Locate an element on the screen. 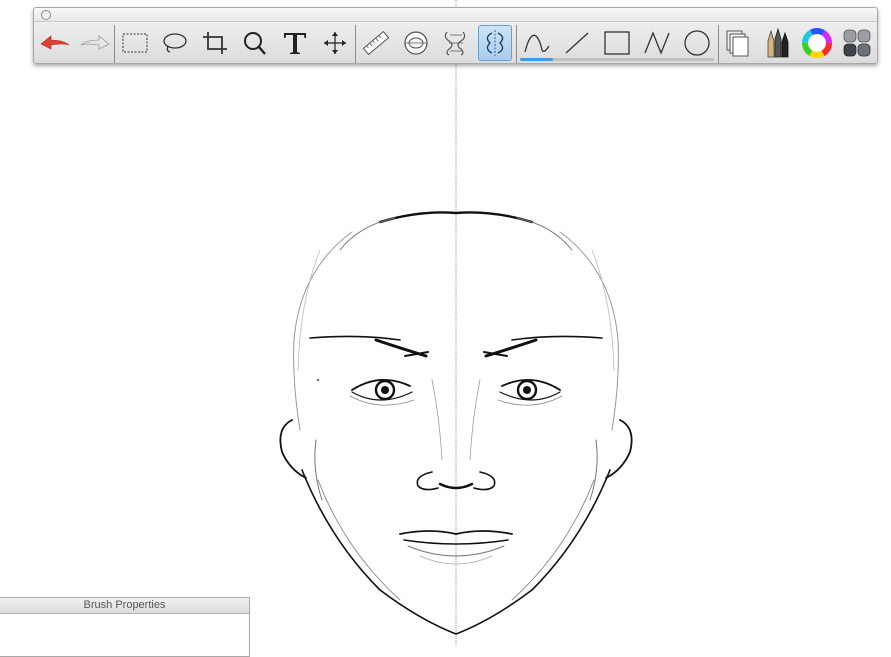 This screenshot has width=891, height=657. ellipse-guide-button is located at coordinates (416, 43).